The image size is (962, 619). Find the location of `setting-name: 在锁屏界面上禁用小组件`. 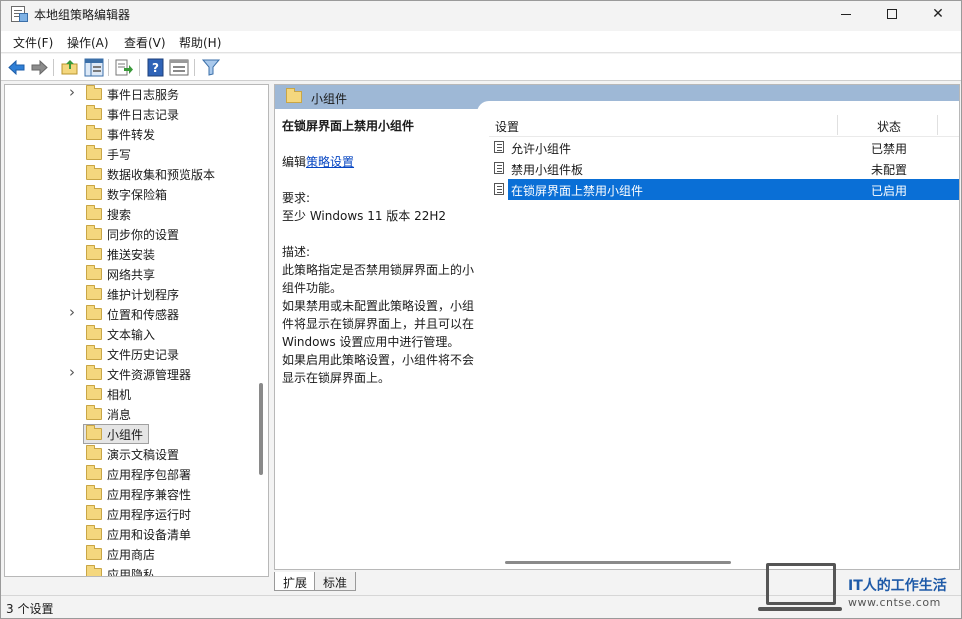

setting-name: 在锁屏界面上禁用小组件 is located at coordinates (577, 191).